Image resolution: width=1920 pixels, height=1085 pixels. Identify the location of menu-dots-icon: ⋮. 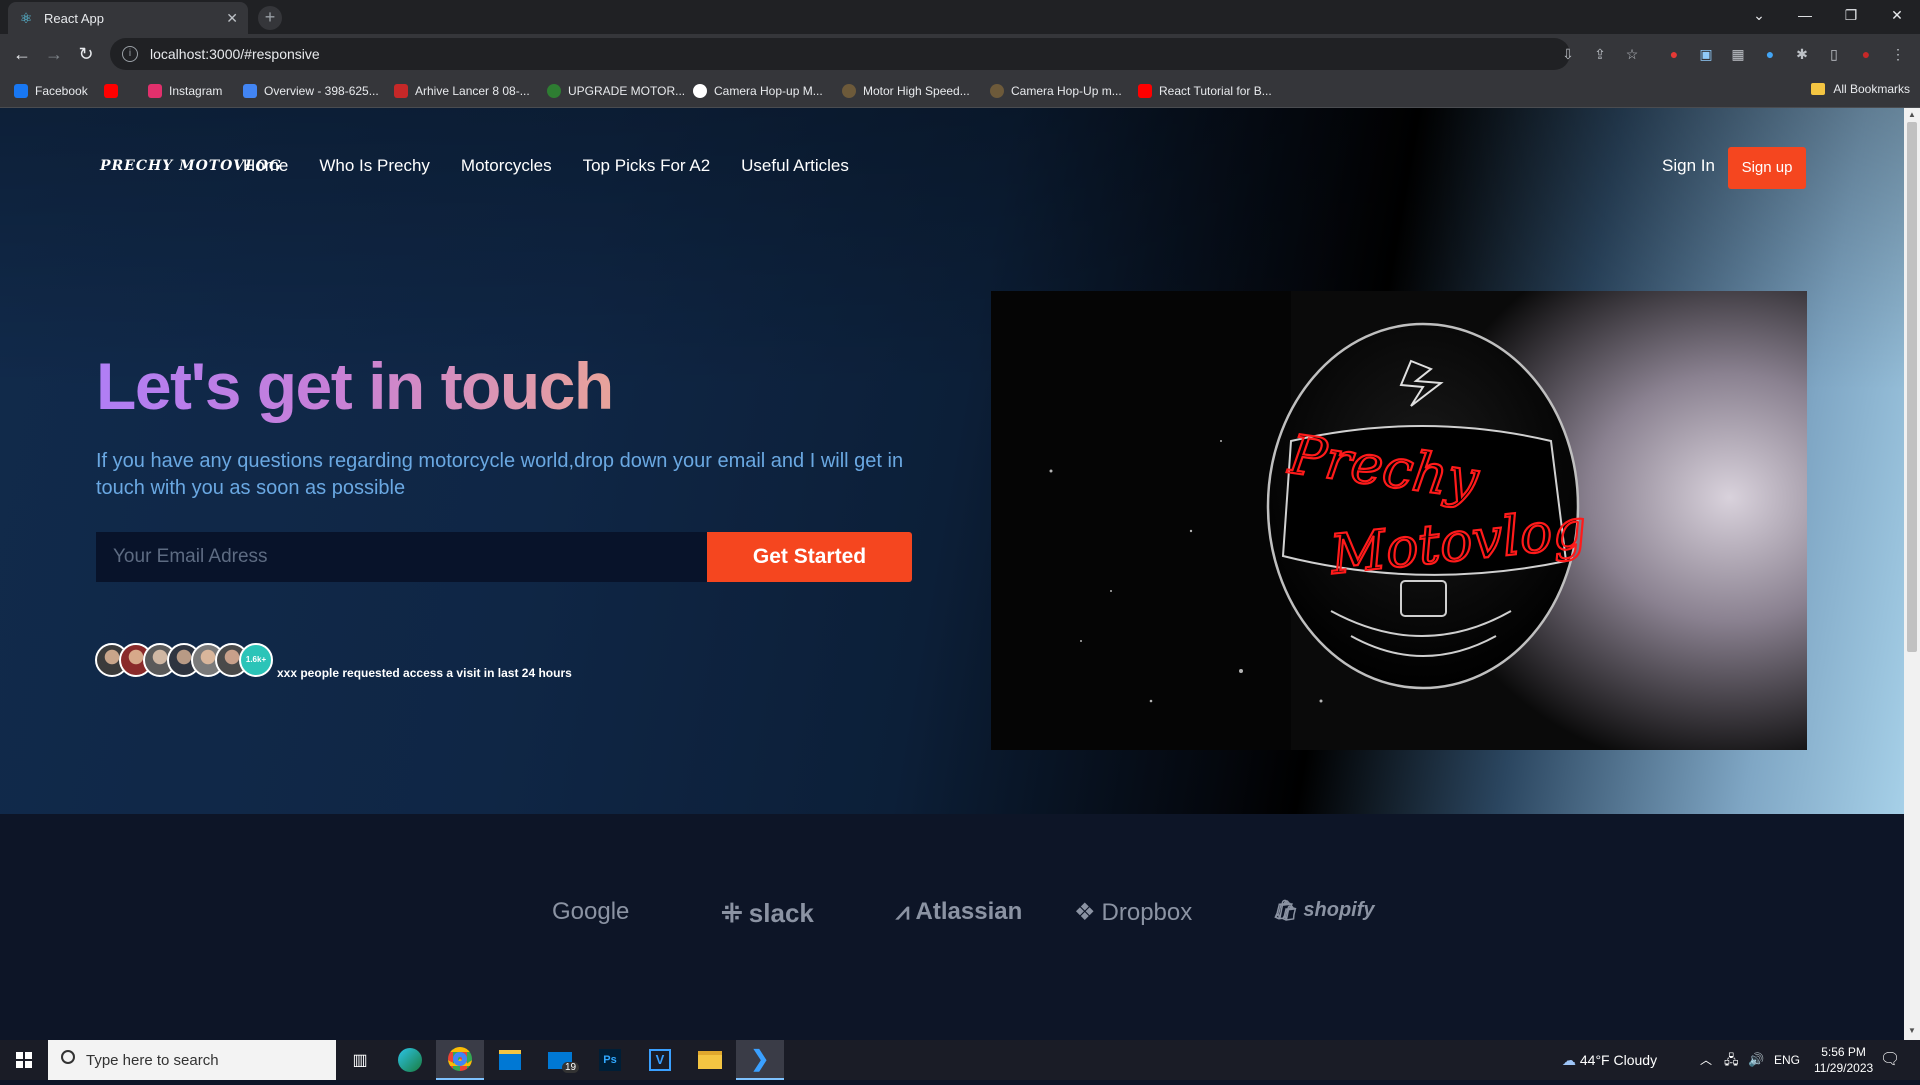
(1898, 54).